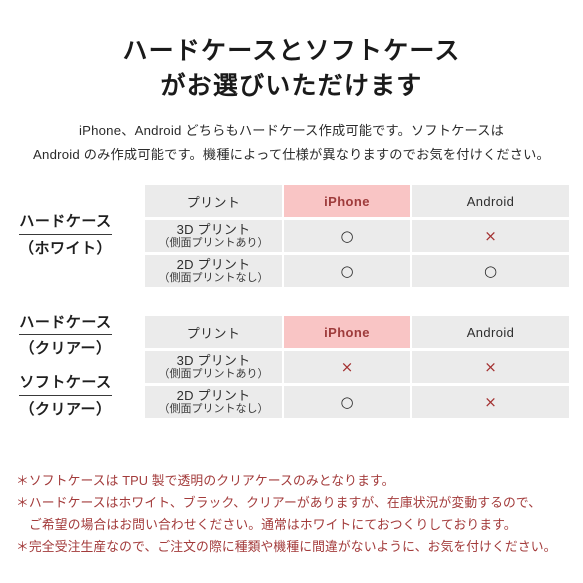  I want to click on page-title-line-1: ハードケースとソフトケース, so click(291, 51).